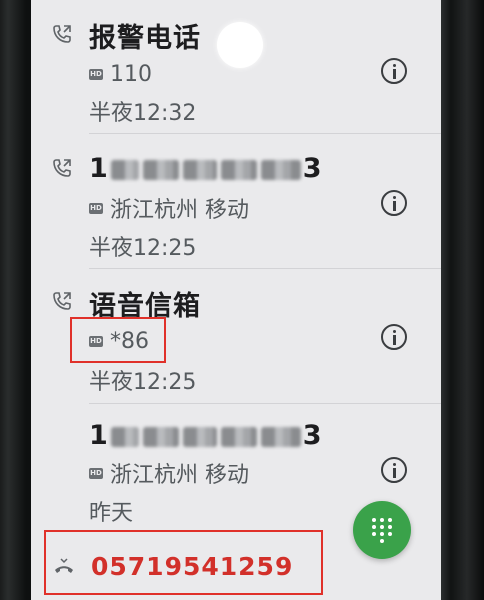  Describe the element at coordinates (462, 300) in the screenshot. I see `phone-bezel` at that location.